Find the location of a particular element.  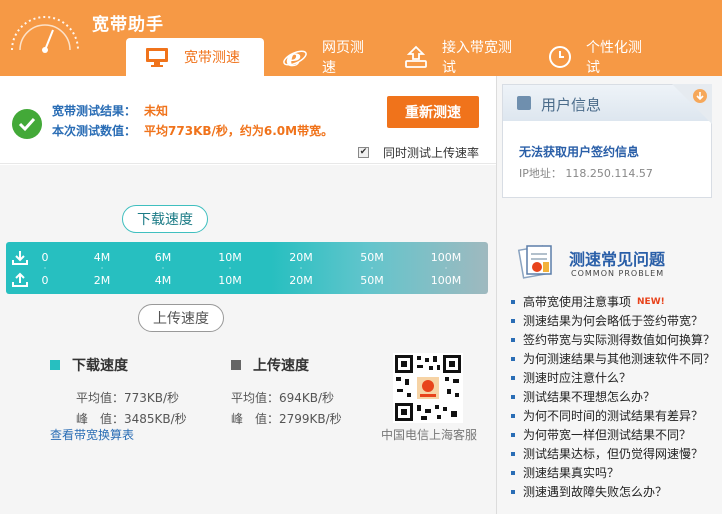

retest-button: 重新测速 is located at coordinates (433, 112).